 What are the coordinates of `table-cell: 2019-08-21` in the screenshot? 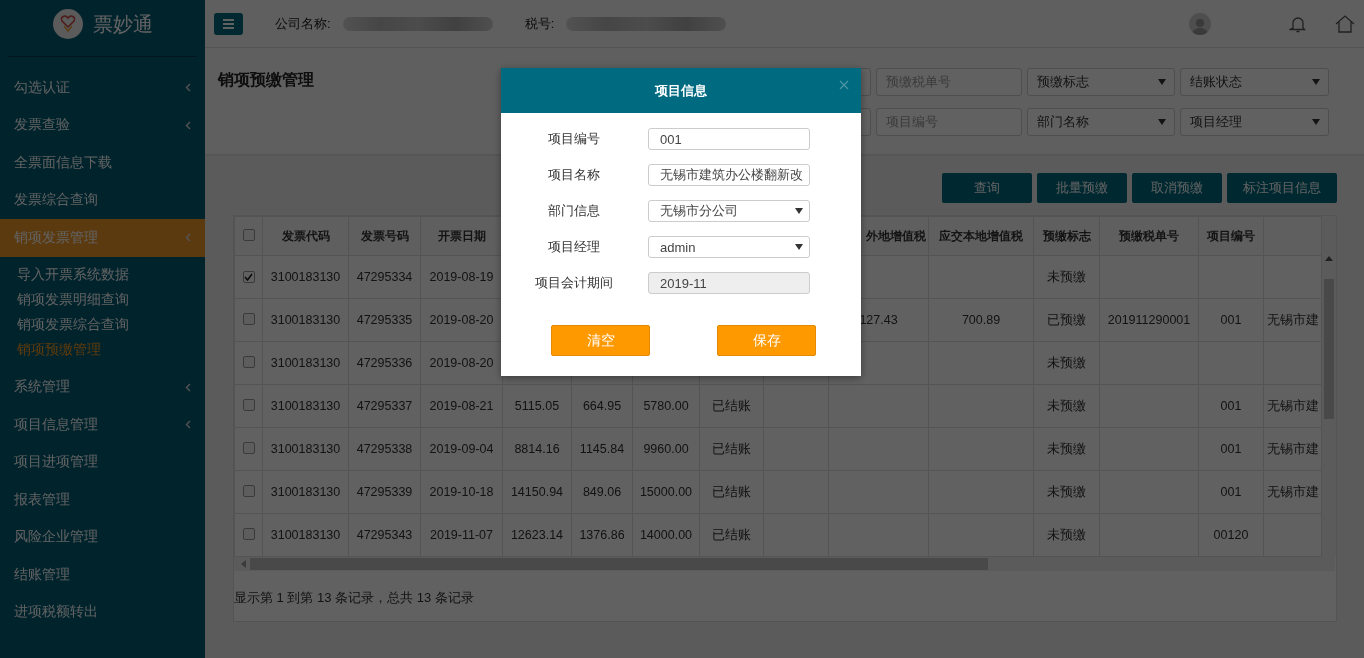 It's located at (461, 406).